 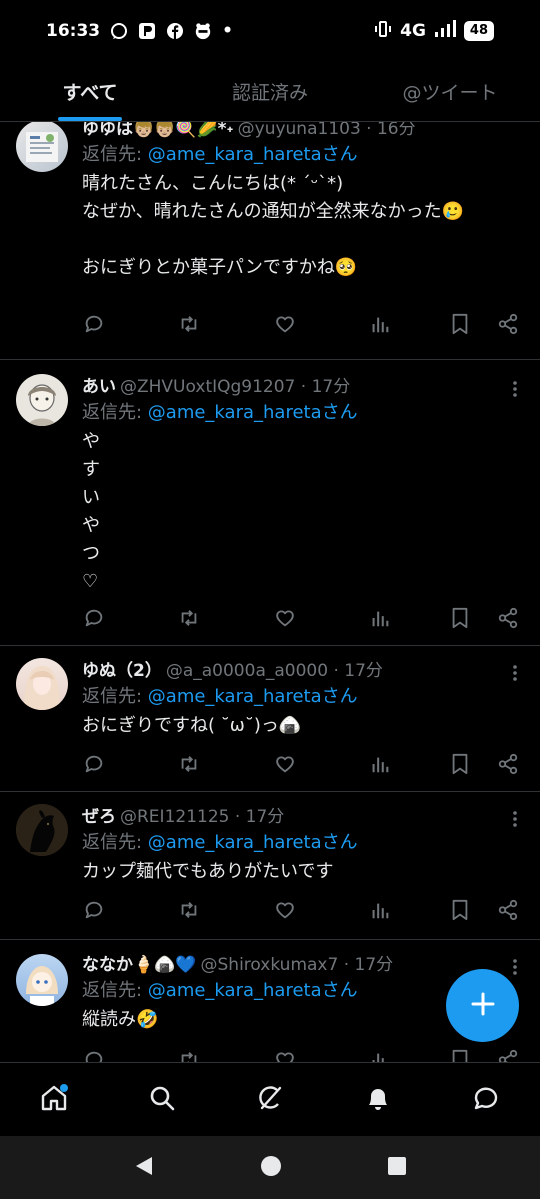 I want to click on recents-icon, so click(x=397, y=1168).